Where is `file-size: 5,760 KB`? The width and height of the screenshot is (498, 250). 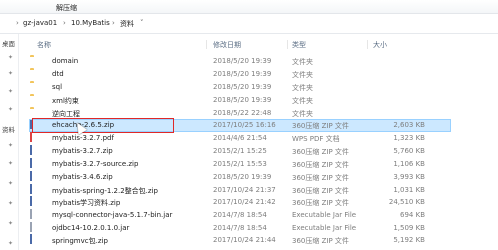 file-size: 5,760 KB is located at coordinates (409, 151).